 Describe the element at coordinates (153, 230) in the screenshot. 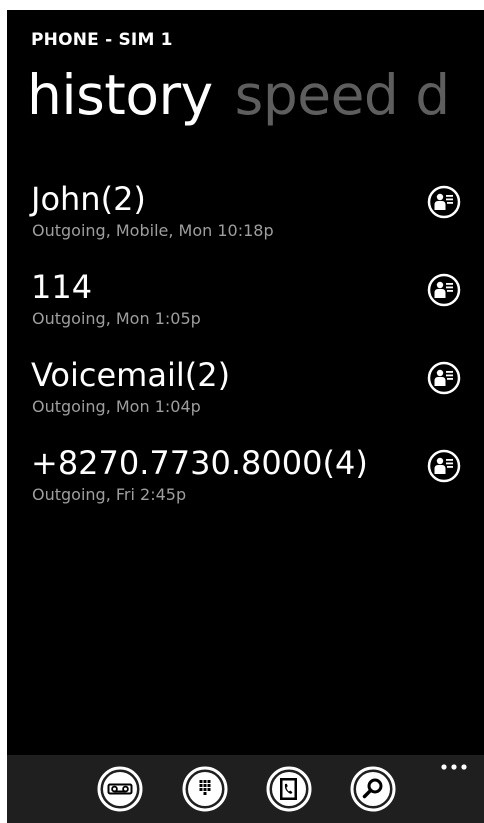

I see `call-detail: Outgoing, Mobile, Mon 10:18p` at that location.